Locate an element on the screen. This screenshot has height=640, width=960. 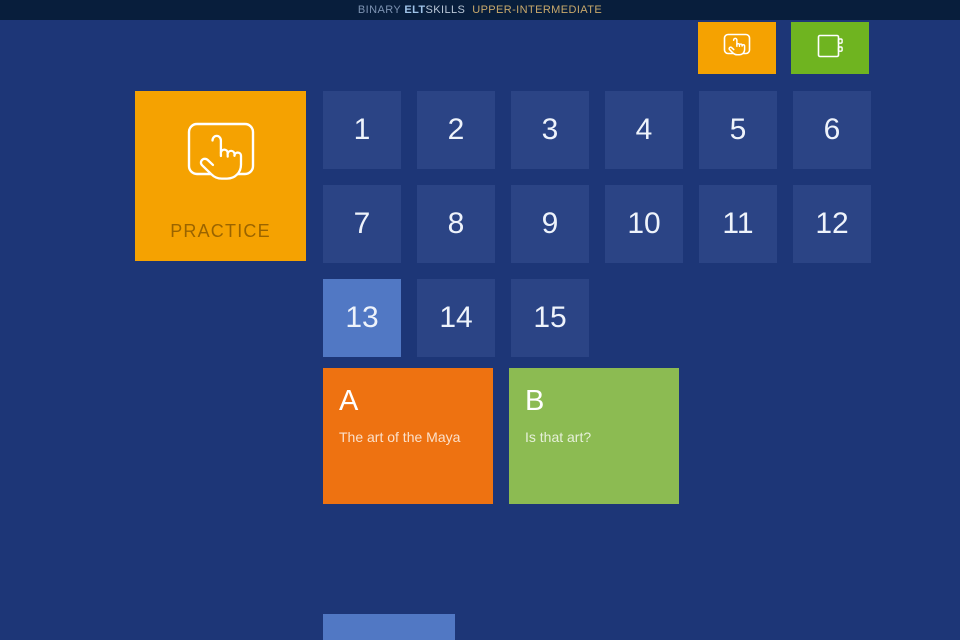
exercise-tile-3: 3 is located at coordinates (550, 130).